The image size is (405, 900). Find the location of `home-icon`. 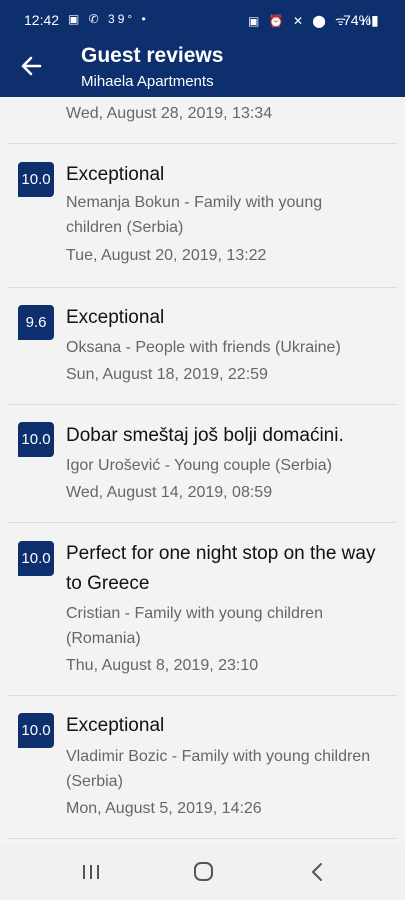

home-icon is located at coordinates (203, 871).